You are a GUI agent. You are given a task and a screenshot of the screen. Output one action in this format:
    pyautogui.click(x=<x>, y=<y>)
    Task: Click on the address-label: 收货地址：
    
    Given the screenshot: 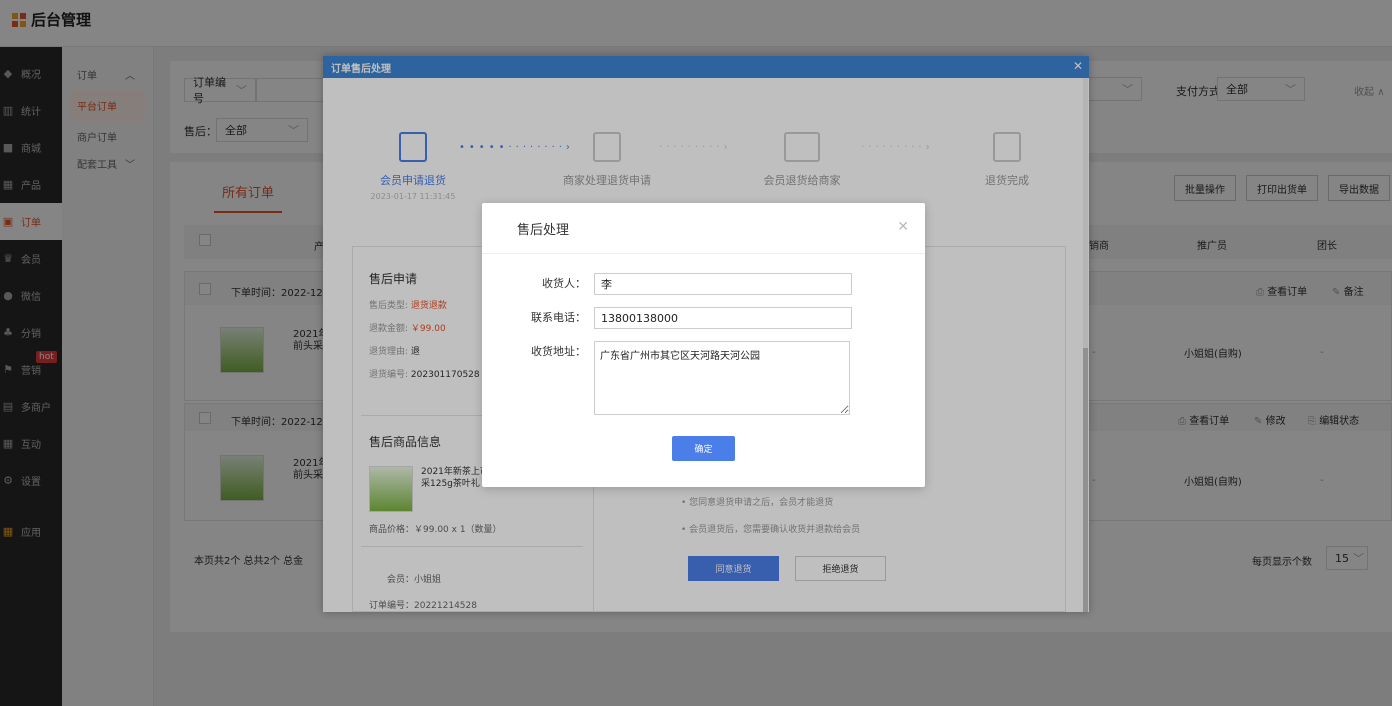 What is the action you would take?
    pyautogui.click(x=558, y=351)
    